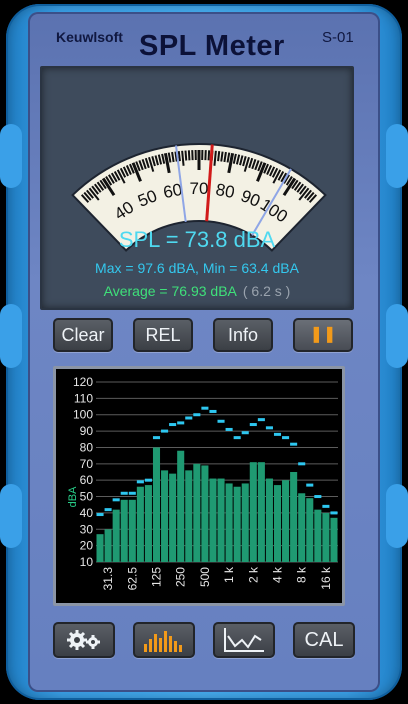  Describe the element at coordinates (212, 46) in the screenshot. I see `app-title: SPL Meter` at that location.